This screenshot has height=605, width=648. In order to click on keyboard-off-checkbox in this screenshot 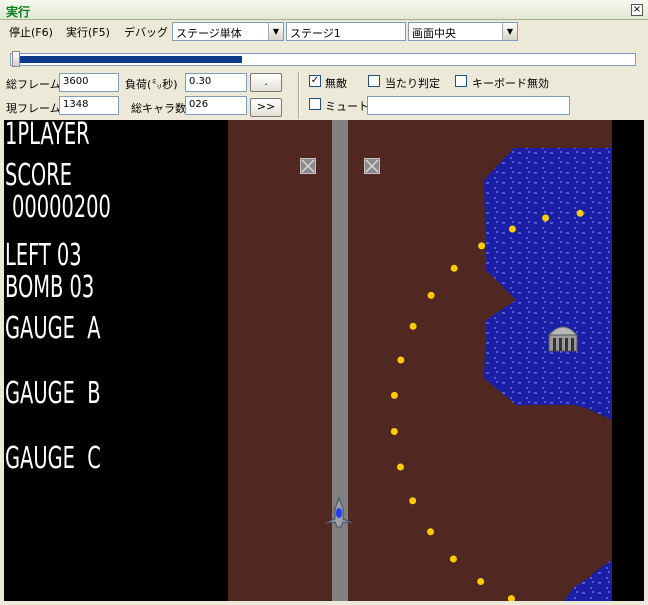, I will do `click(461, 81)`.